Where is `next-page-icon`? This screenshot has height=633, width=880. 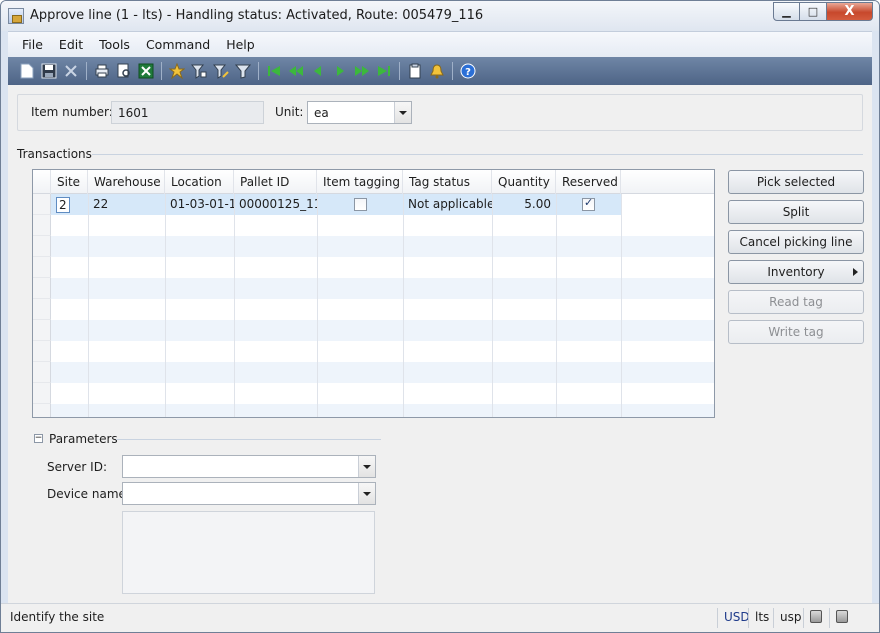
next-page-icon is located at coordinates (362, 71).